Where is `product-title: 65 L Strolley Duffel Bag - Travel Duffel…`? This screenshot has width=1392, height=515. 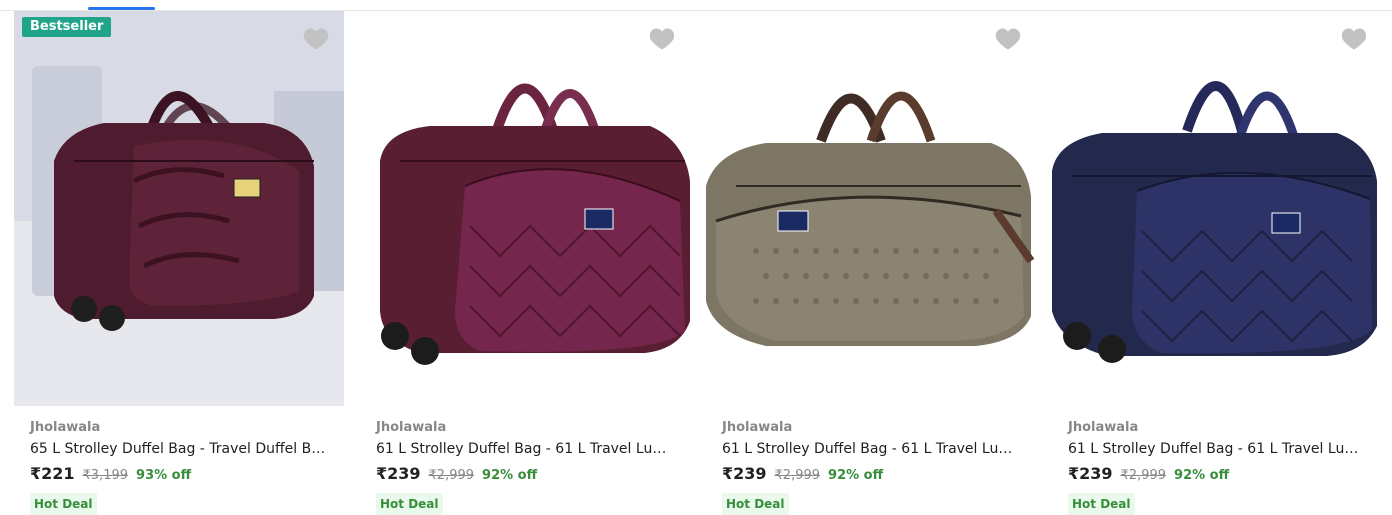 product-title: 65 L Strolley Duffel Bag - Travel Duffel… is located at coordinates (179, 449).